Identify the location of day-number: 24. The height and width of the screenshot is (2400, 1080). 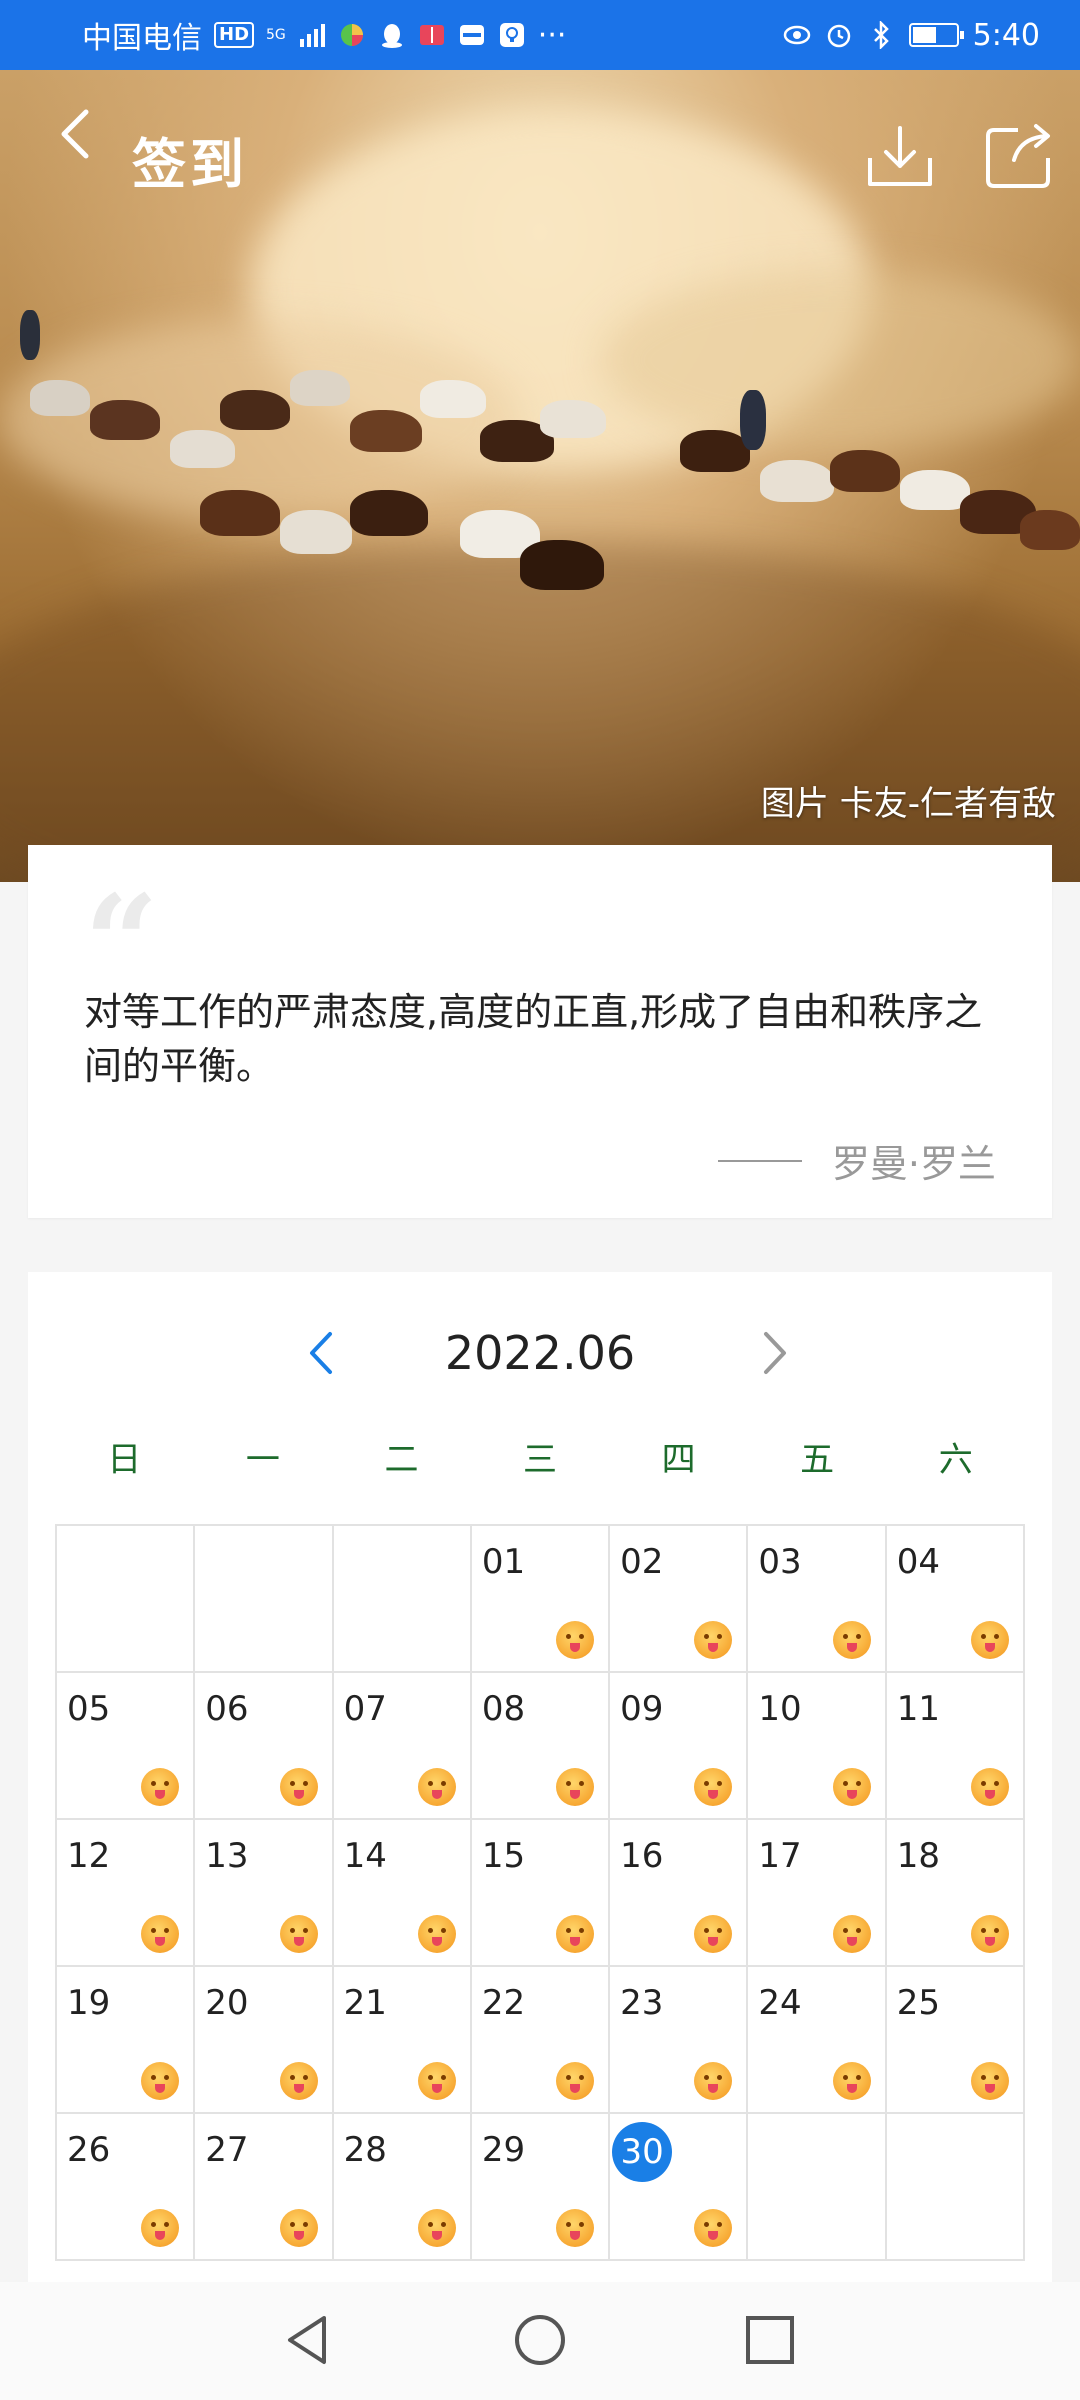
(780, 2003).